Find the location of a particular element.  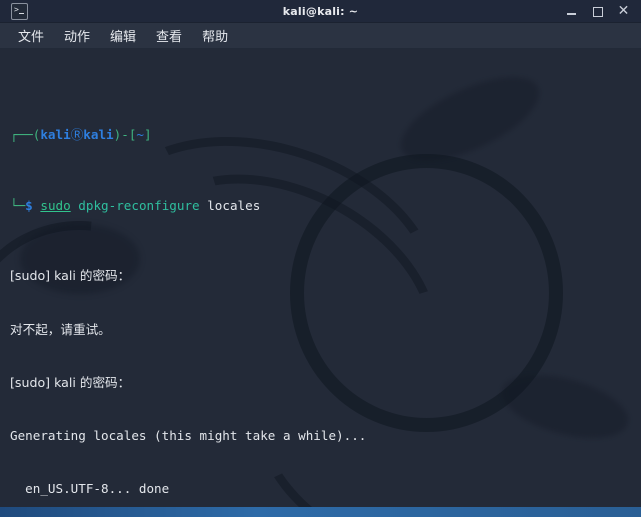

scrollbar-left-edge is located at coordinates (2, 283).